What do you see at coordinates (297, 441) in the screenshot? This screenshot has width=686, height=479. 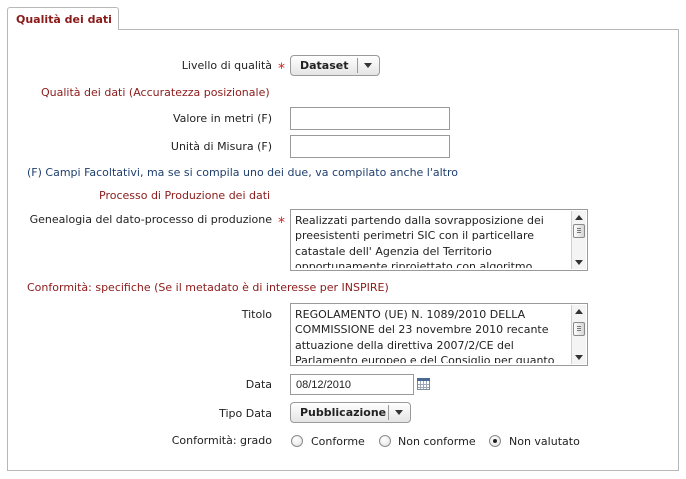 I see `radio-conforme` at bounding box center [297, 441].